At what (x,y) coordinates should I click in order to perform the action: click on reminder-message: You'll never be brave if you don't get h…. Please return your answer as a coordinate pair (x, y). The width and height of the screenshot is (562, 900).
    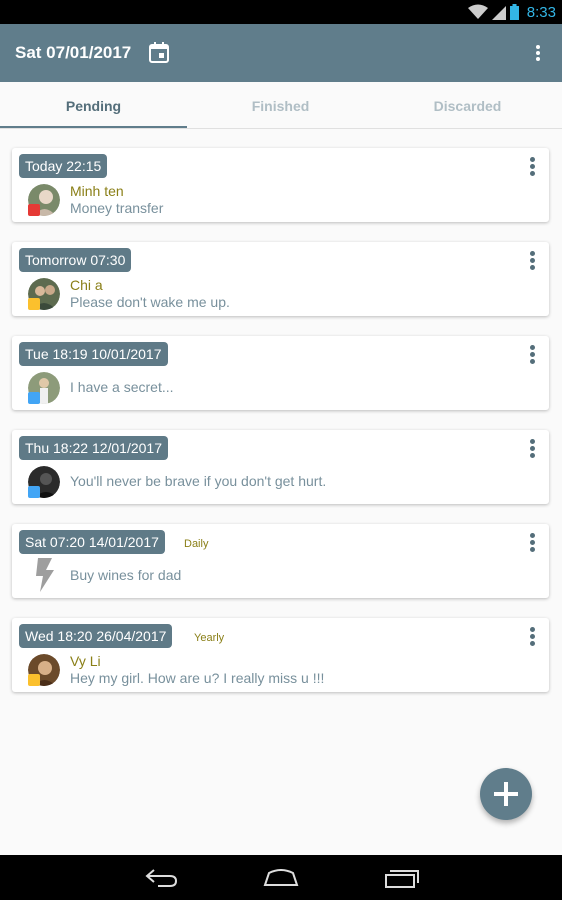
    Looking at the image, I should click on (198, 481).